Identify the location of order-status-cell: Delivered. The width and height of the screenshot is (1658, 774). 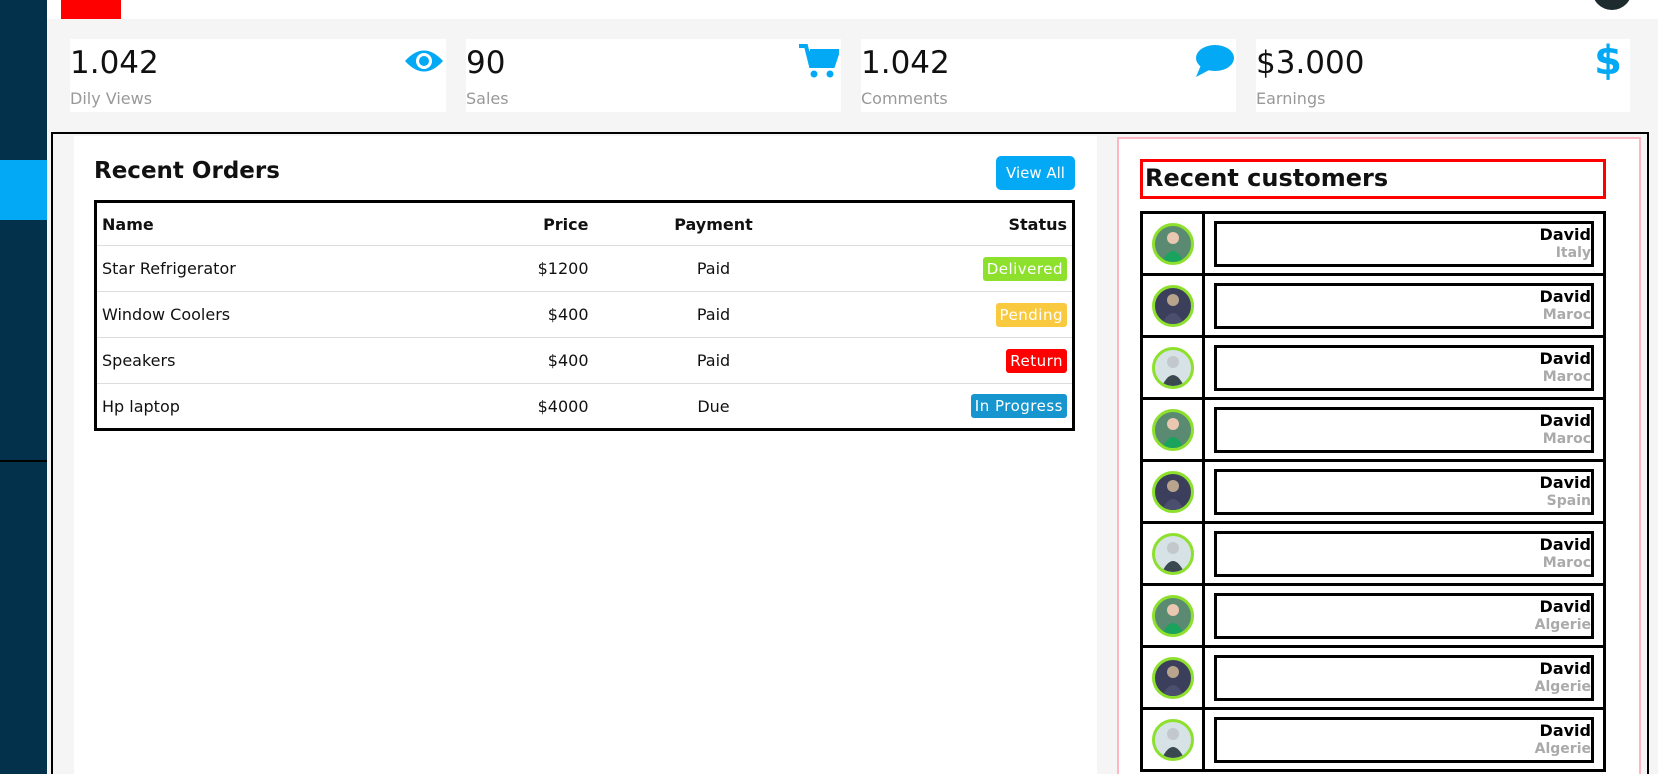
(953, 268).